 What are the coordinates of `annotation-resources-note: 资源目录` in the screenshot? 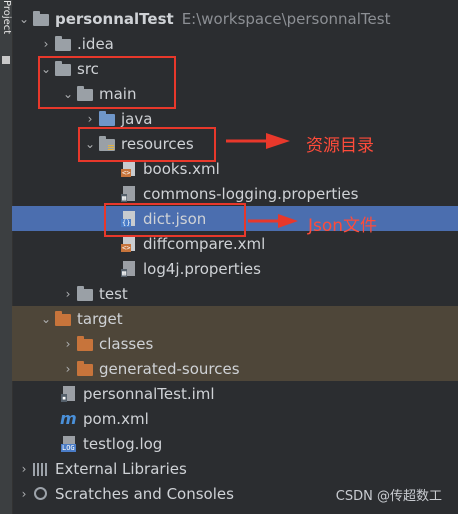 It's located at (340, 146).